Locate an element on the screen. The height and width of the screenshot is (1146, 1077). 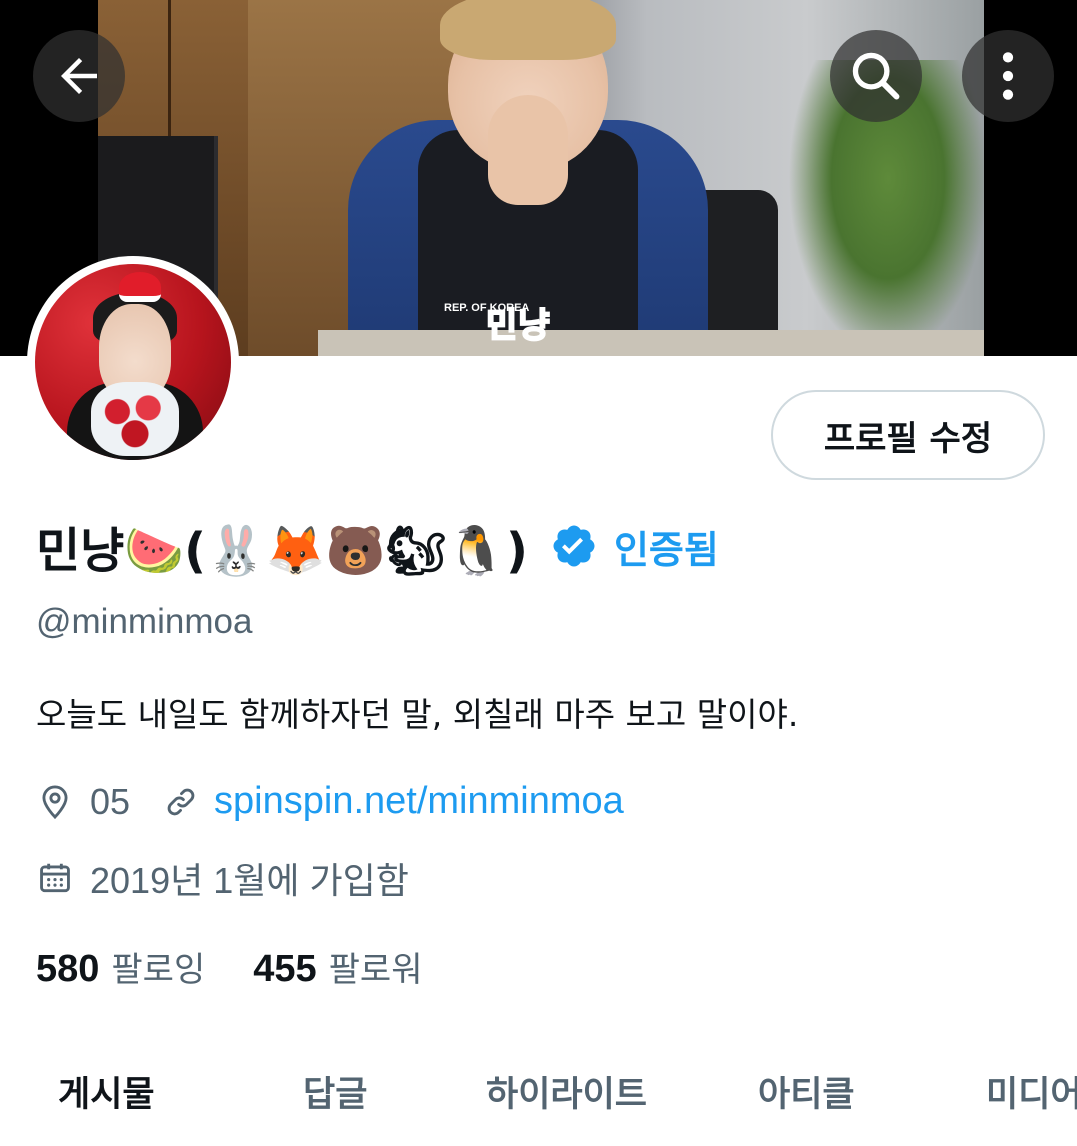
avatar-image is located at coordinates (133, 362).